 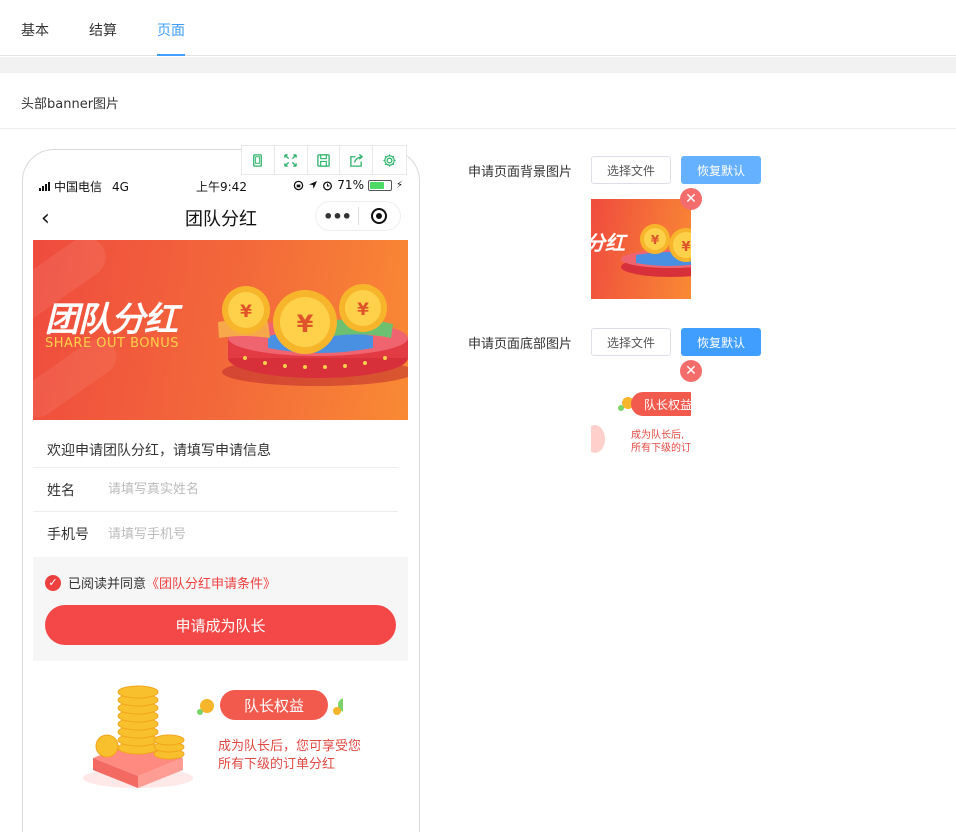 What do you see at coordinates (520, 344) in the screenshot?
I see `bottom-image-label: 申请页面底部图片` at bounding box center [520, 344].